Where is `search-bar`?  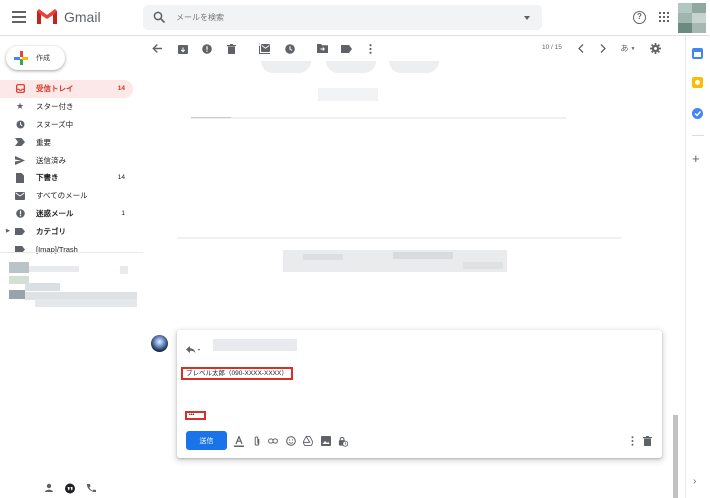
search-bar is located at coordinates (342, 17).